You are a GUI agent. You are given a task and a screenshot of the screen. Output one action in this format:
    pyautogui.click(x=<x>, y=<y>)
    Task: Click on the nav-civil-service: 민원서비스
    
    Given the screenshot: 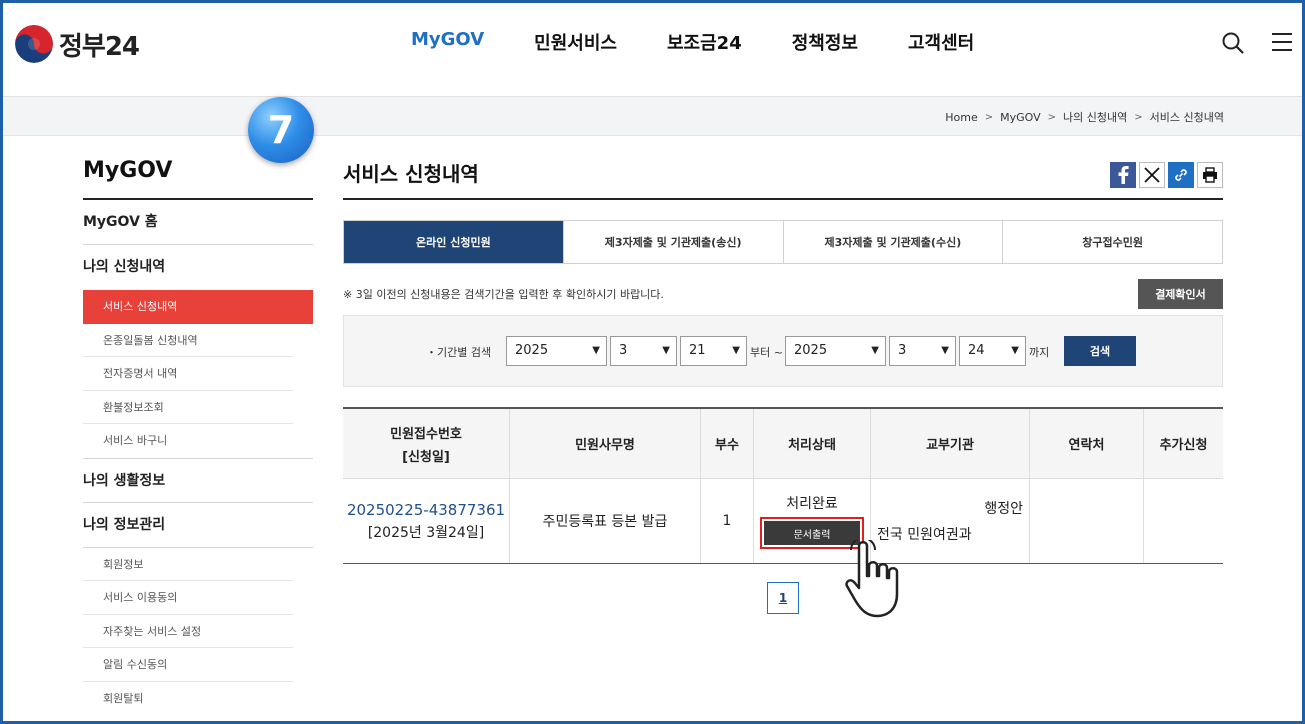 What is the action you would take?
    pyautogui.click(x=575, y=42)
    